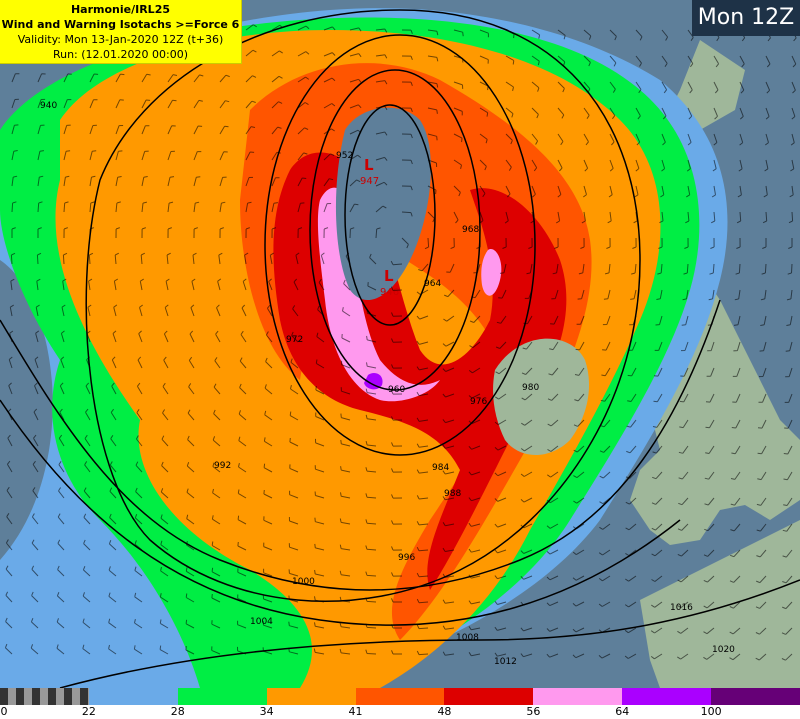  I want to click on isobar-label: 968, so click(470, 230).